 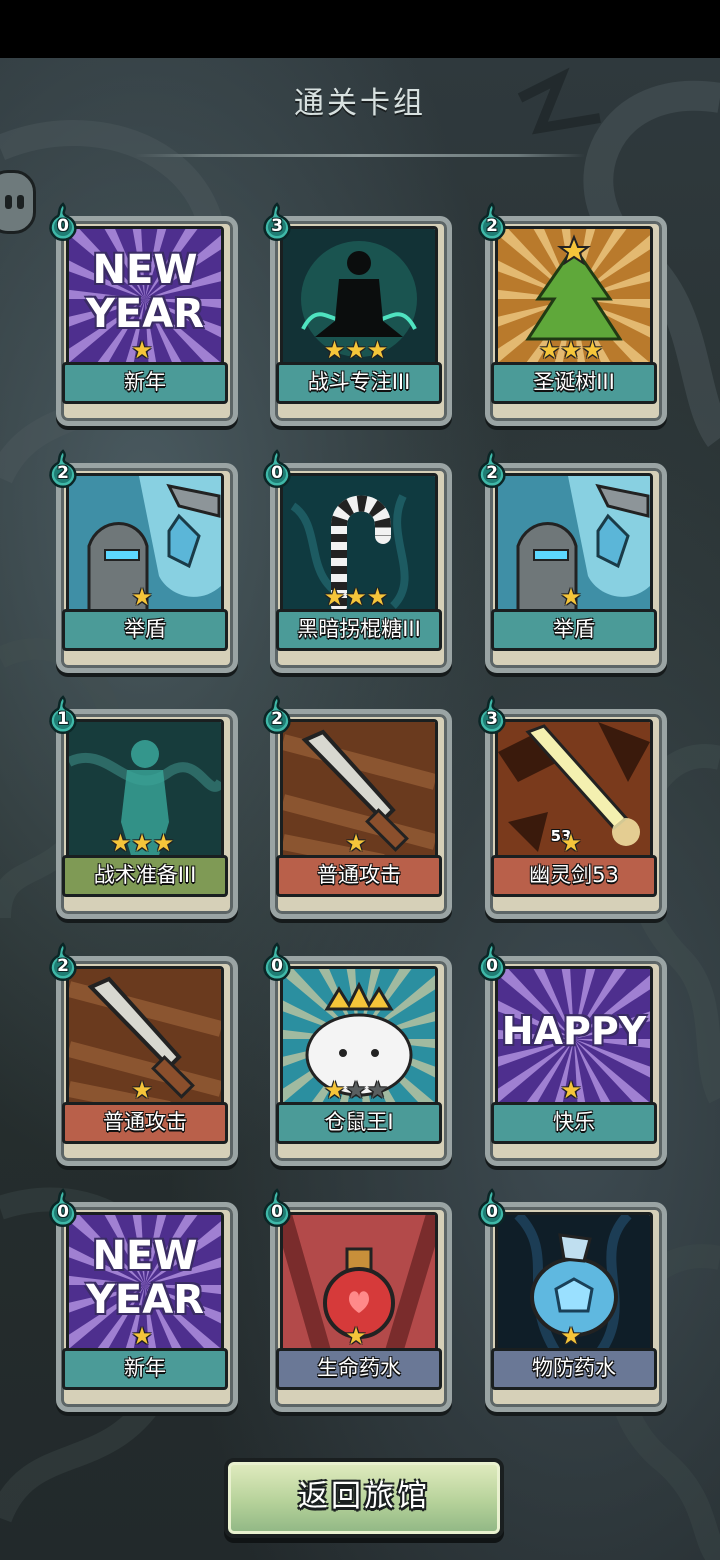 What do you see at coordinates (574, 876) in the screenshot?
I see `card-name: 幽灵剑53` at bounding box center [574, 876].